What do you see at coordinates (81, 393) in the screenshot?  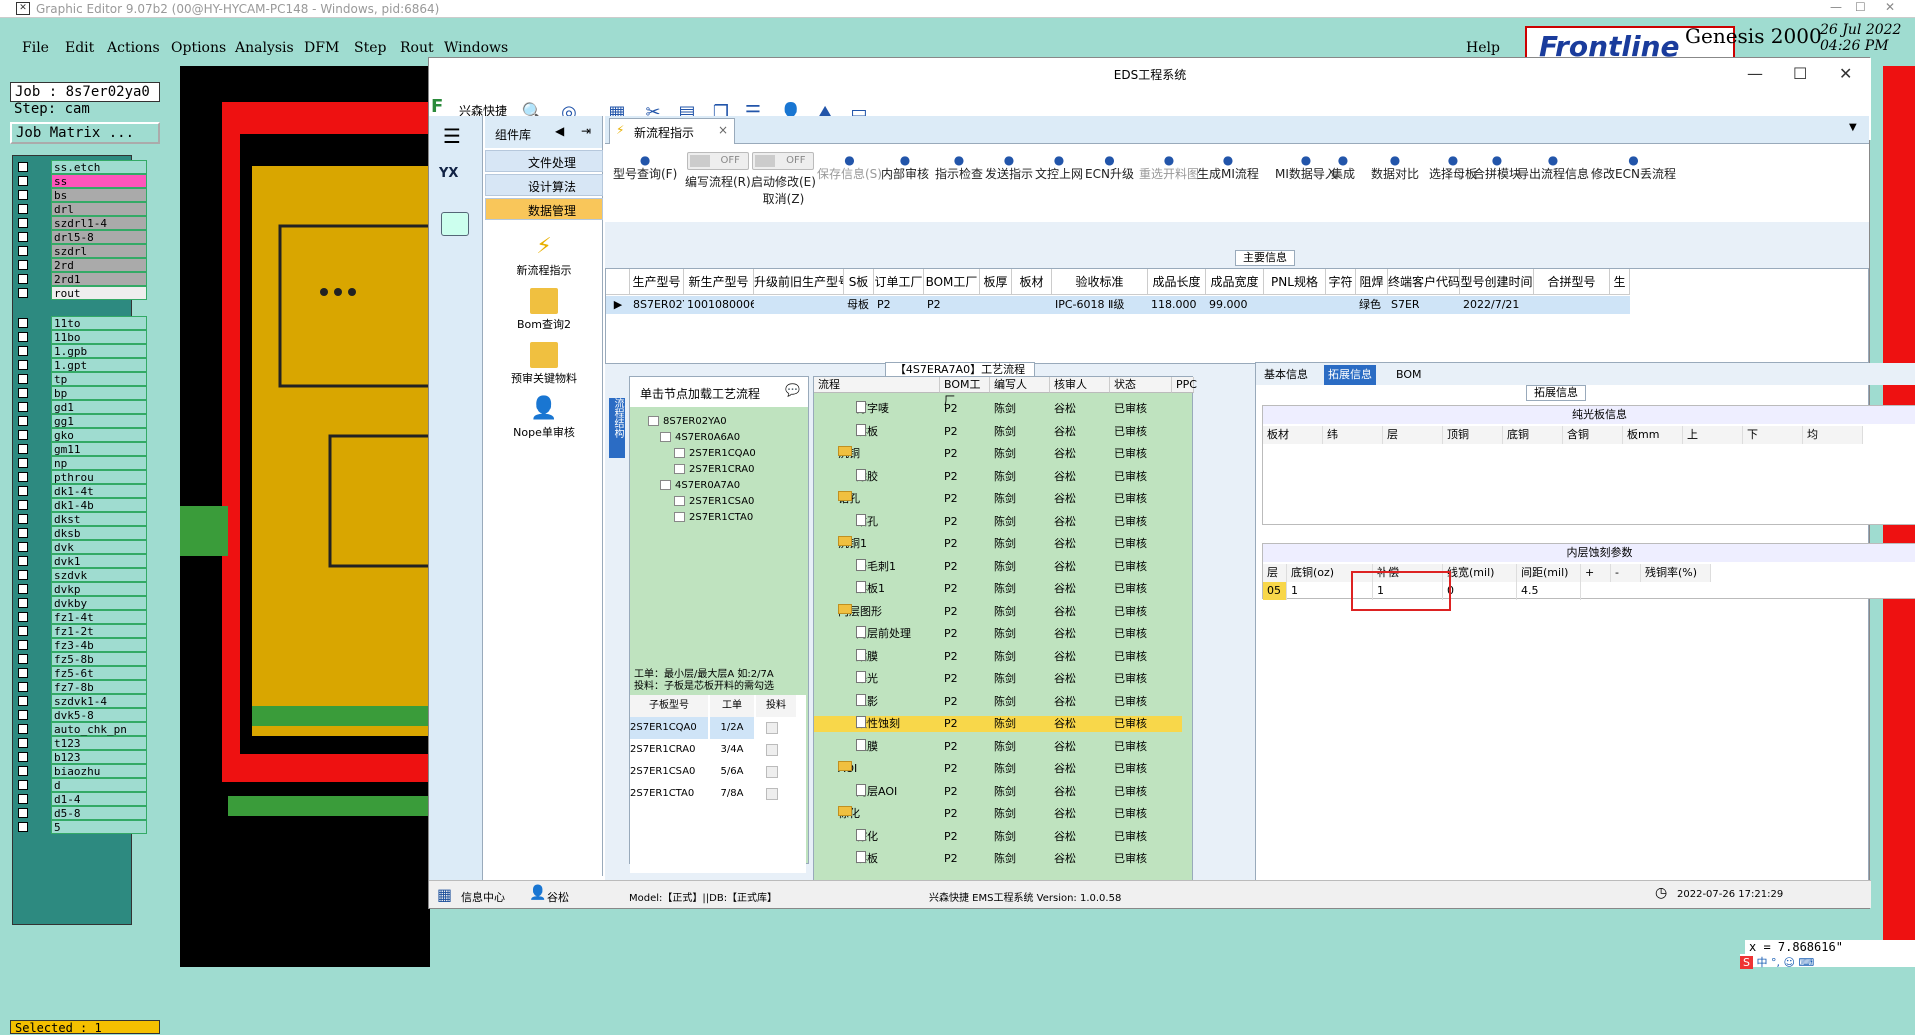 I see `layer-row: bp` at bounding box center [81, 393].